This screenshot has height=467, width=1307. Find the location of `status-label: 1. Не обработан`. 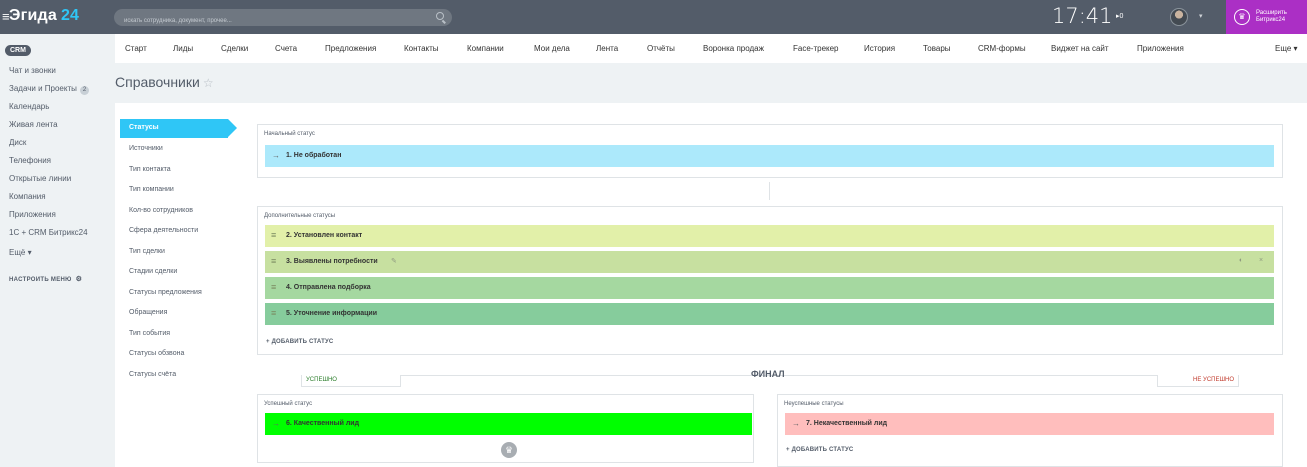

status-label: 1. Не обработан is located at coordinates (314, 155).